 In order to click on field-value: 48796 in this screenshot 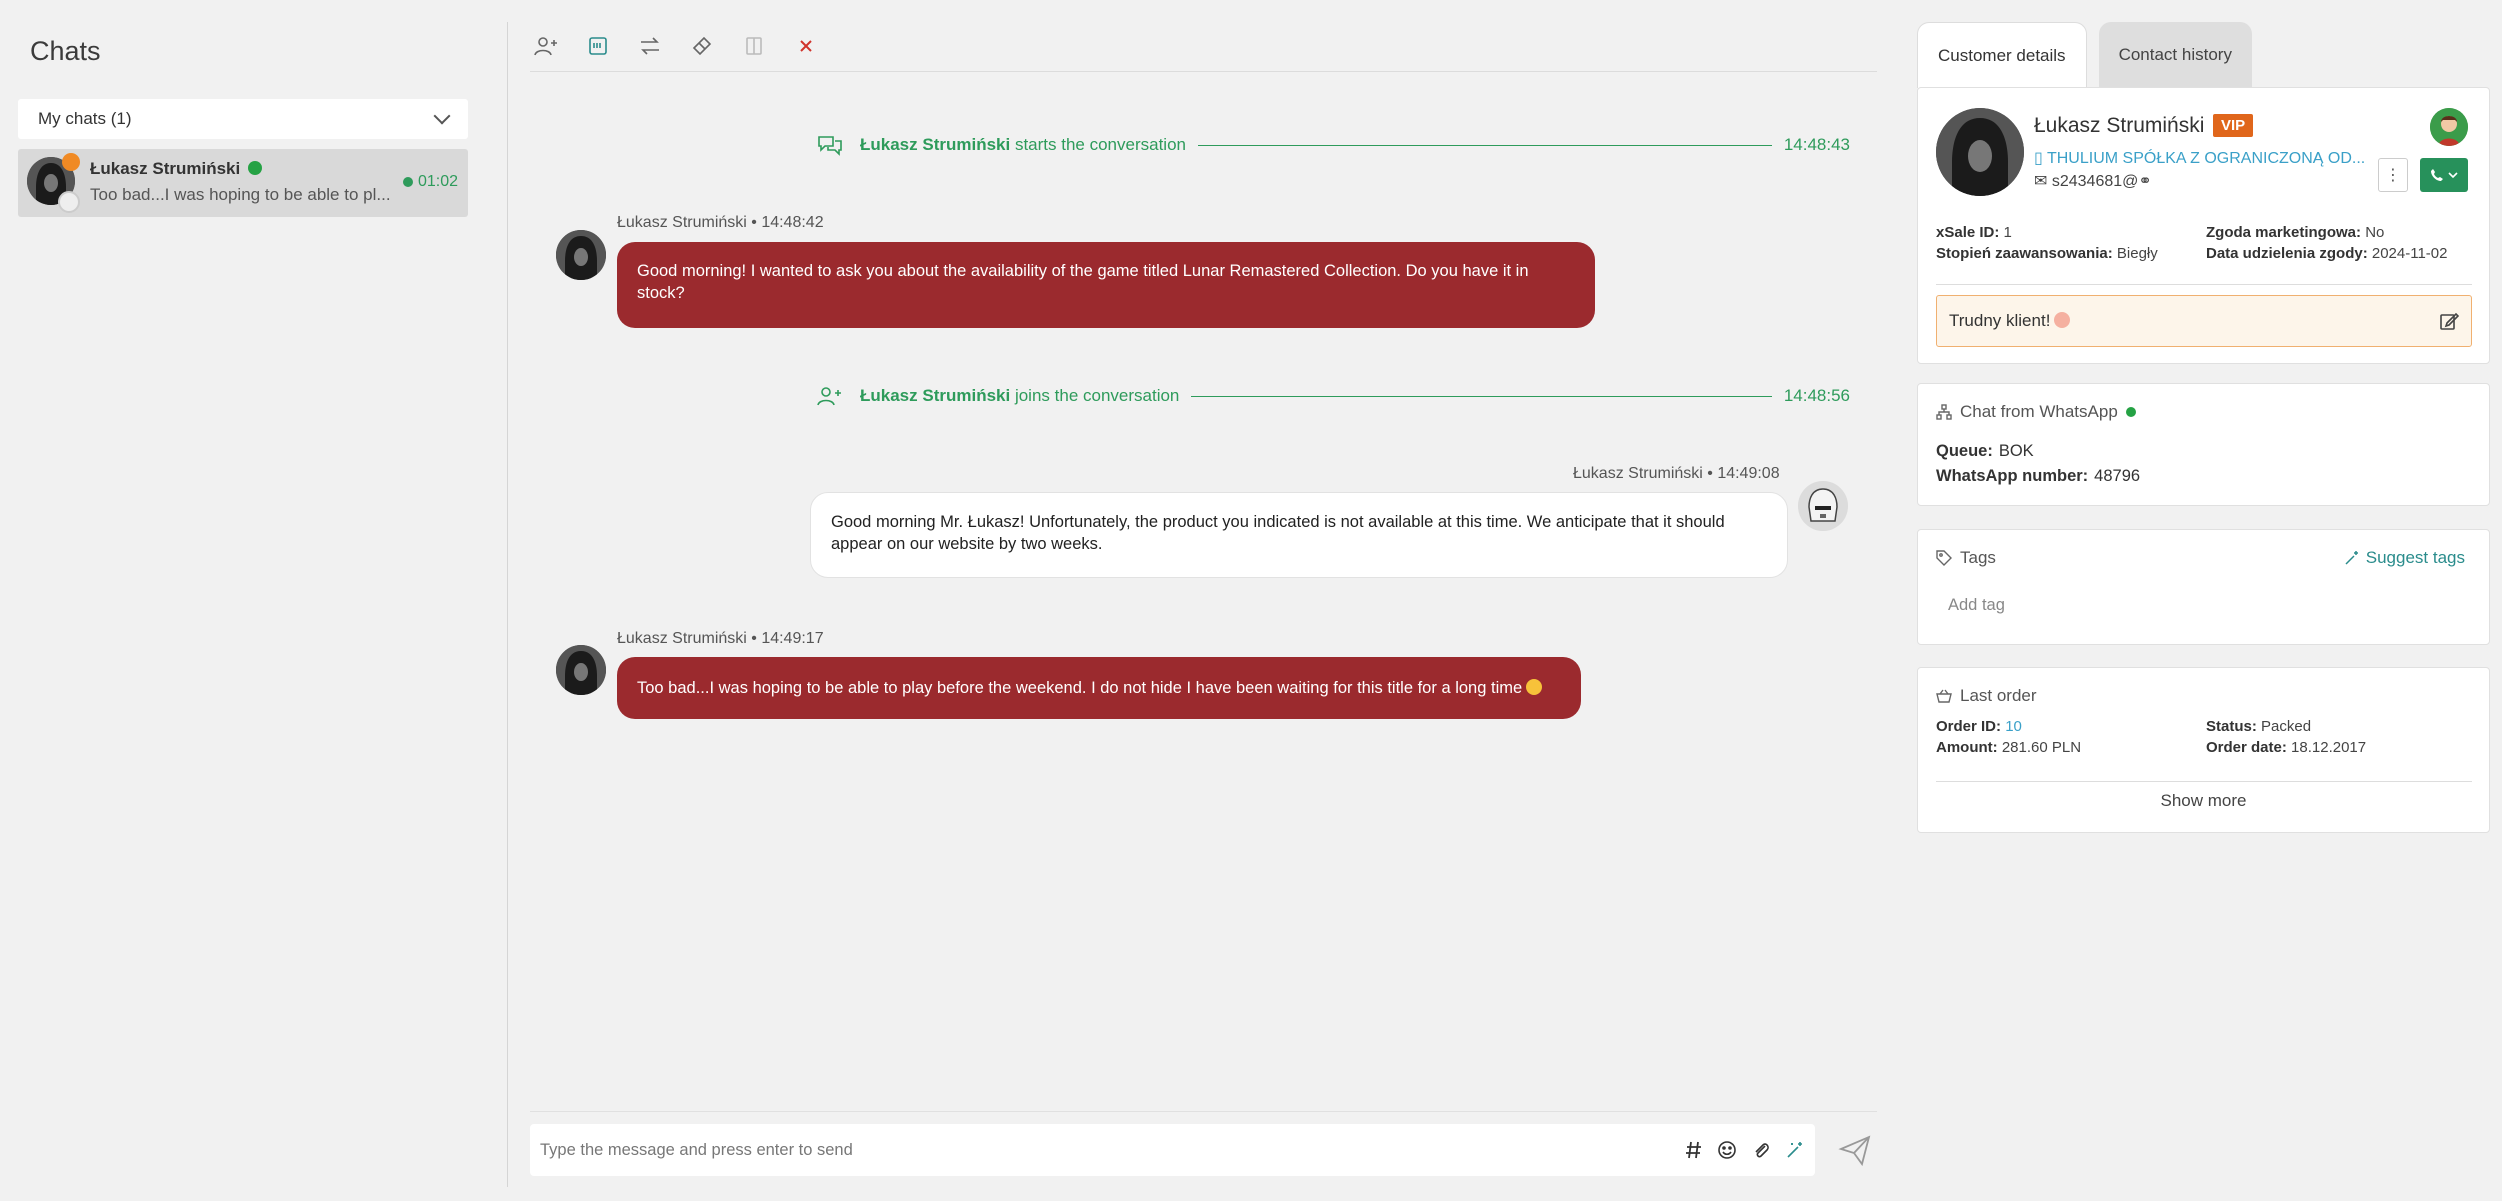, I will do `click(2117, 476)`.